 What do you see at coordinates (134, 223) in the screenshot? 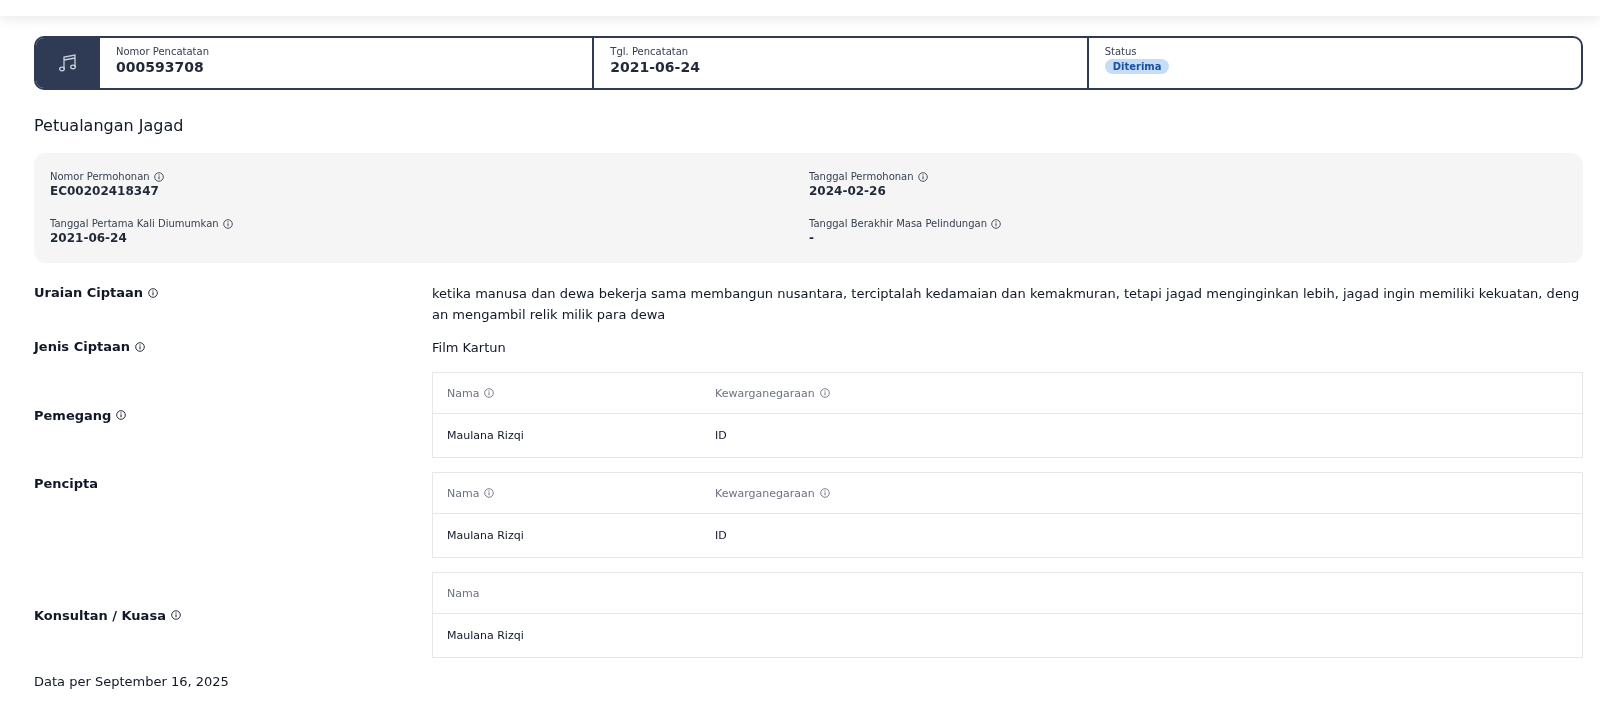
I see `field-label: Tanggal Pertama Kali Diumumkan` at bounding box center [134, 223].